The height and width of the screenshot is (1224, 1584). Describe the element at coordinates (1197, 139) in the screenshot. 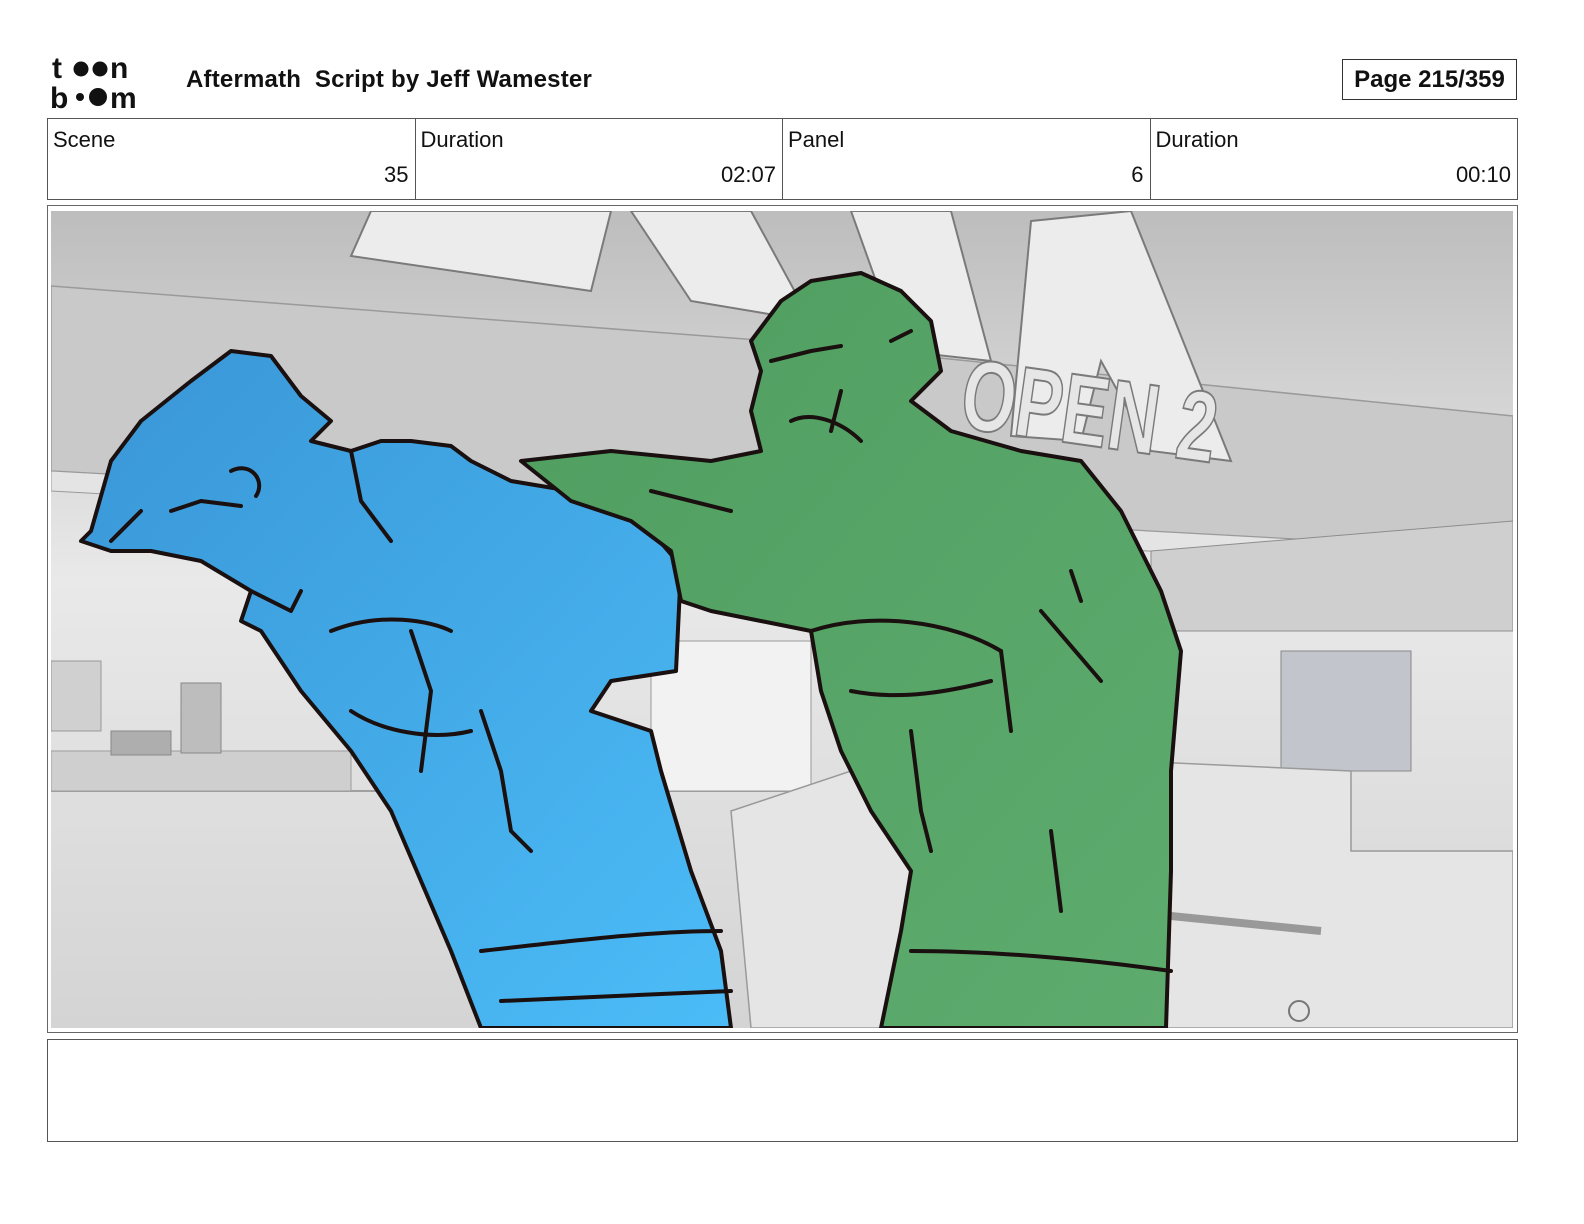

I see `panel-duration-label: Duration` at that location.